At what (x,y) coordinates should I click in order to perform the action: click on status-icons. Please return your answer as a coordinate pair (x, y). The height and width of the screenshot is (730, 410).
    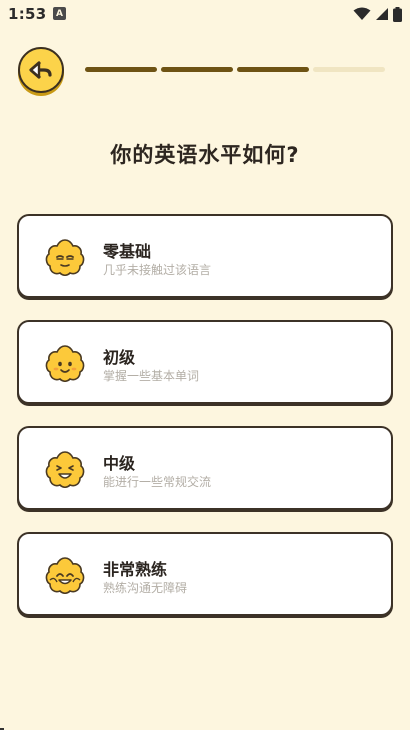
    Looking at the image, I should click on (377, 14).